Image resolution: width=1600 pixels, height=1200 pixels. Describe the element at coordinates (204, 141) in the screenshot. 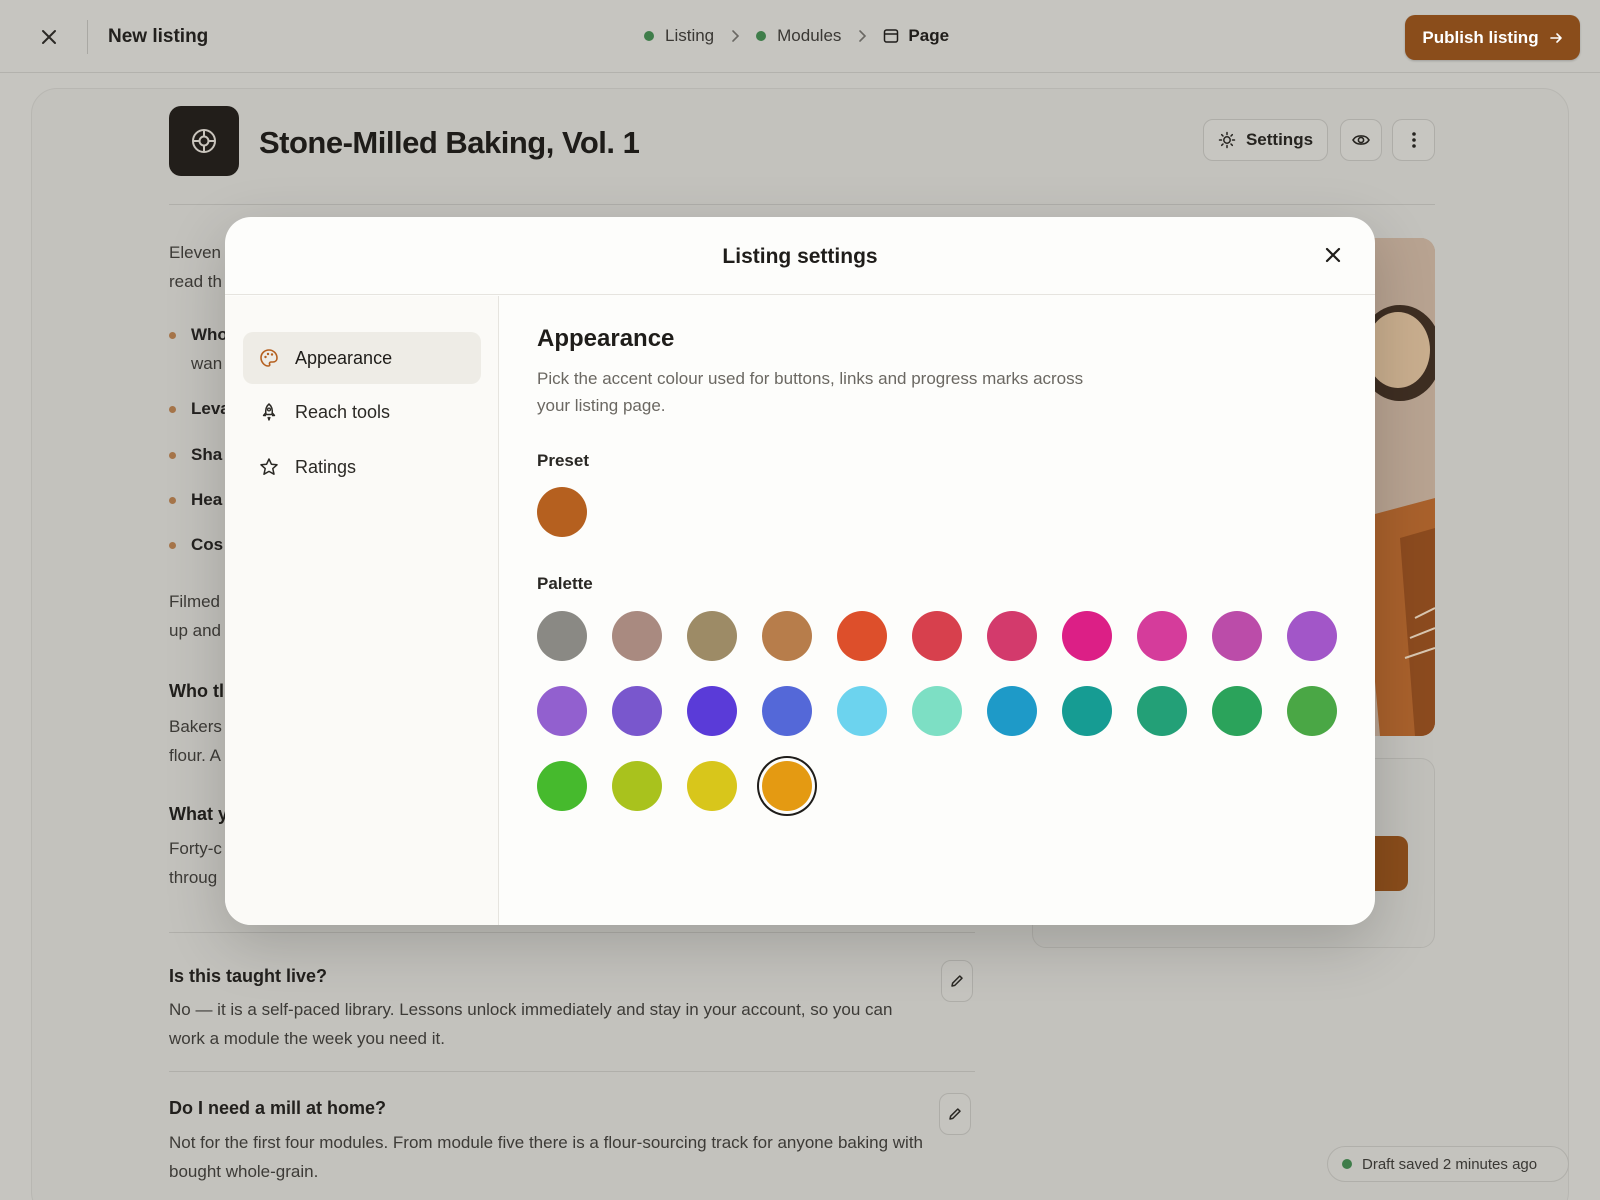

I see `listing-logo` at that location.